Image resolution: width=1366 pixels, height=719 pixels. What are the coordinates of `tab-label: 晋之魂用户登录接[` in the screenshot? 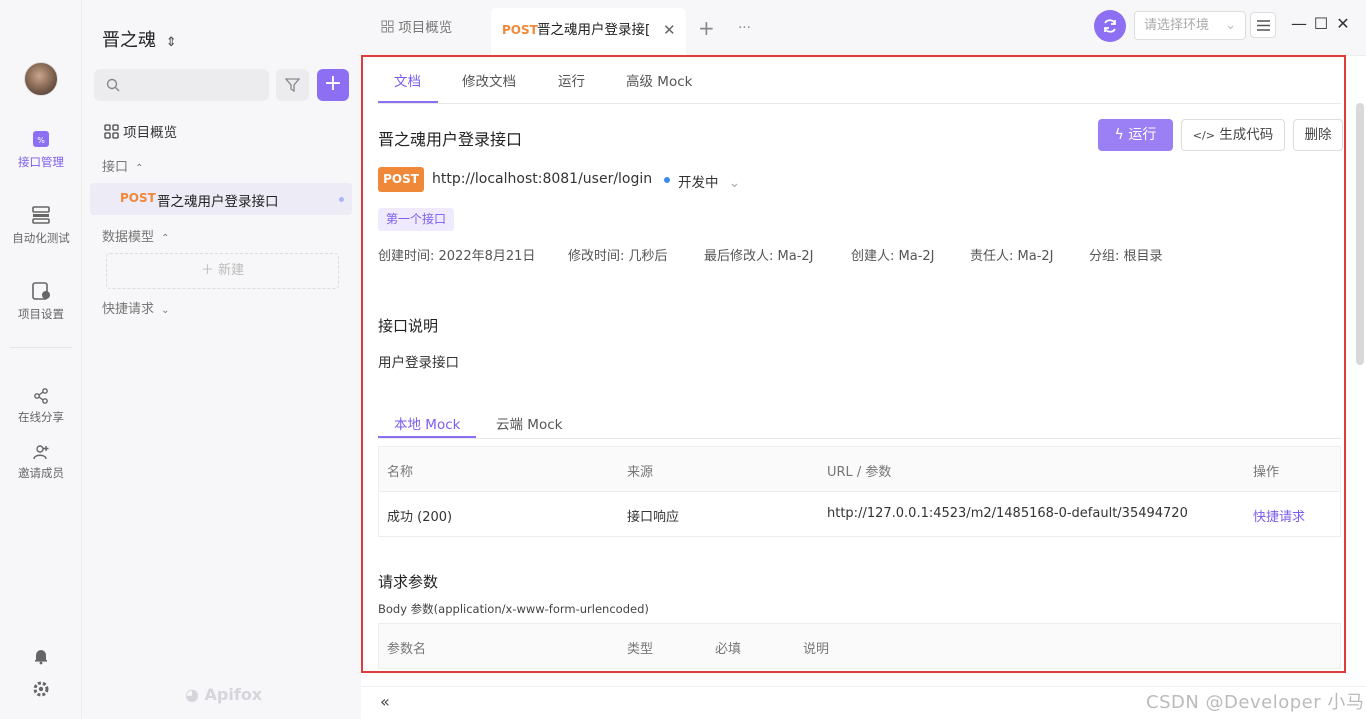 It's located at (594, 30).